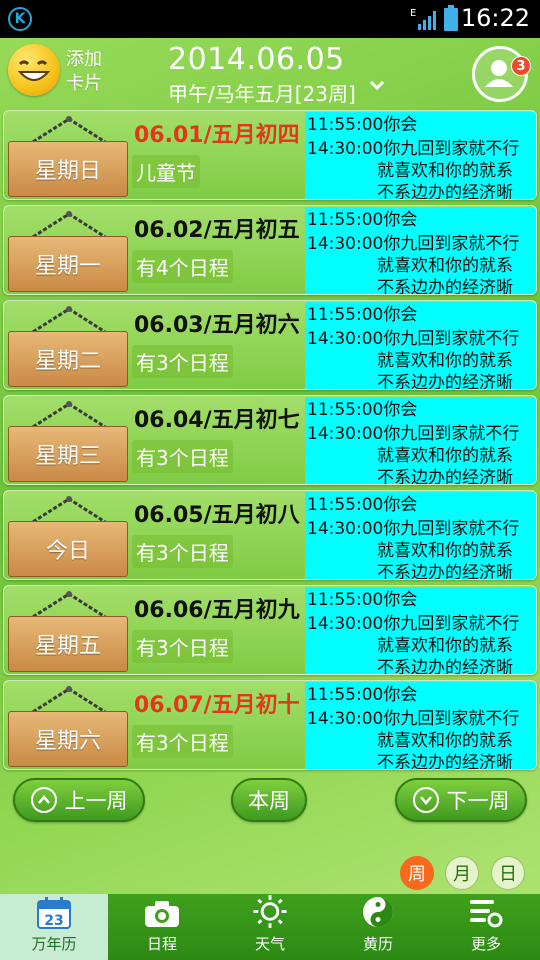 This screenshot has width=540, height=960. I want to click on svg-text: 23, so click(53, 921).